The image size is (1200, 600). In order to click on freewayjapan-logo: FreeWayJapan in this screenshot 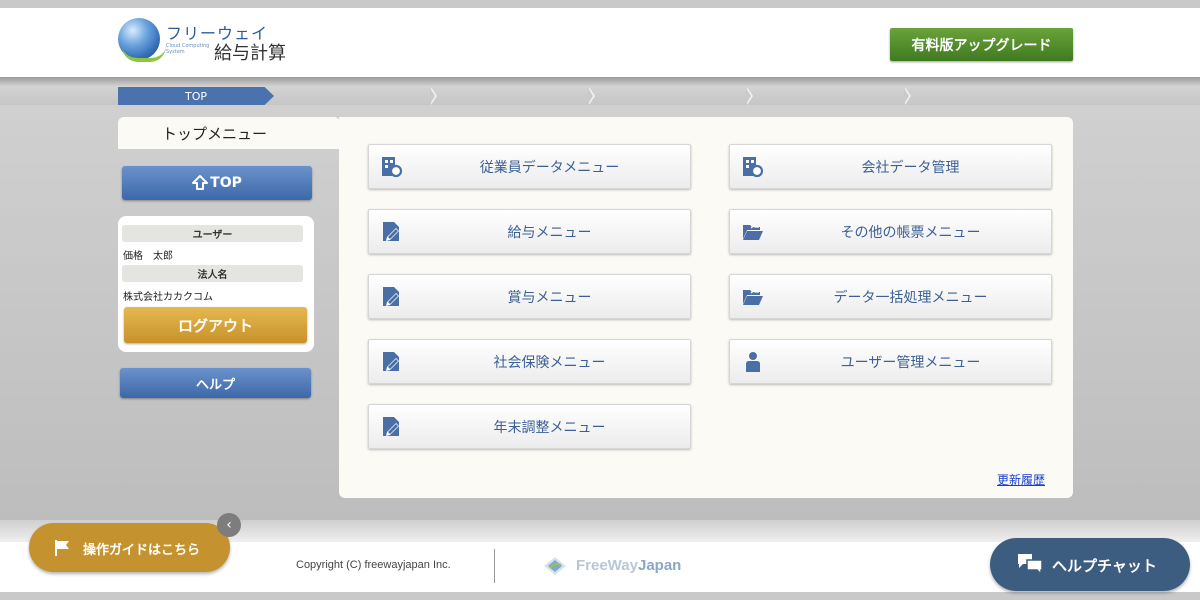, I will do `click(624, 567)`.